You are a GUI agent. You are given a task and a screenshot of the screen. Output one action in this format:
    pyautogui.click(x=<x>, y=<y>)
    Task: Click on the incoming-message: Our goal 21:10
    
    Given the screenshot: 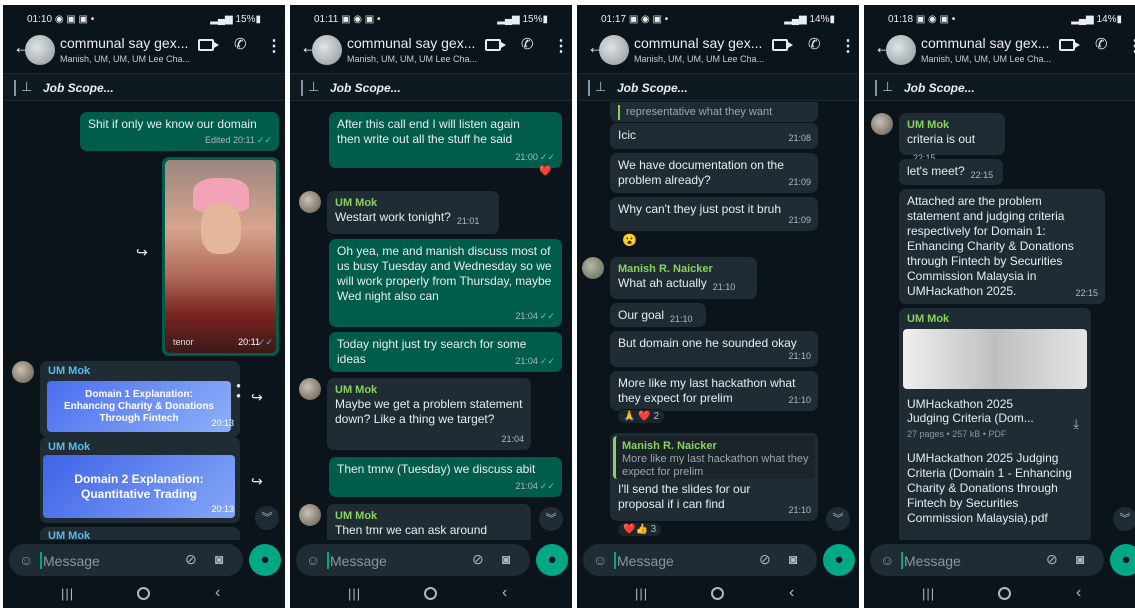 What is the action you would take?
    pyautogui.click(x=658, y=315)
    